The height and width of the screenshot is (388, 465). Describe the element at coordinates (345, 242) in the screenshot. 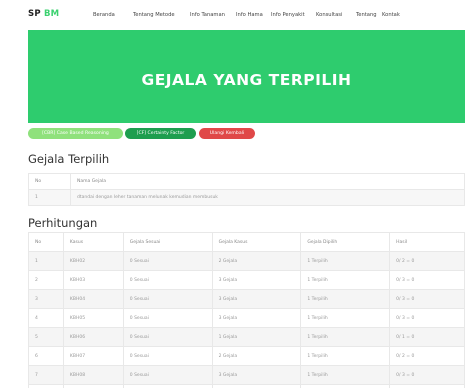

I see `column-header-gejala-dipilih: Gejala Dipilih` at that location.